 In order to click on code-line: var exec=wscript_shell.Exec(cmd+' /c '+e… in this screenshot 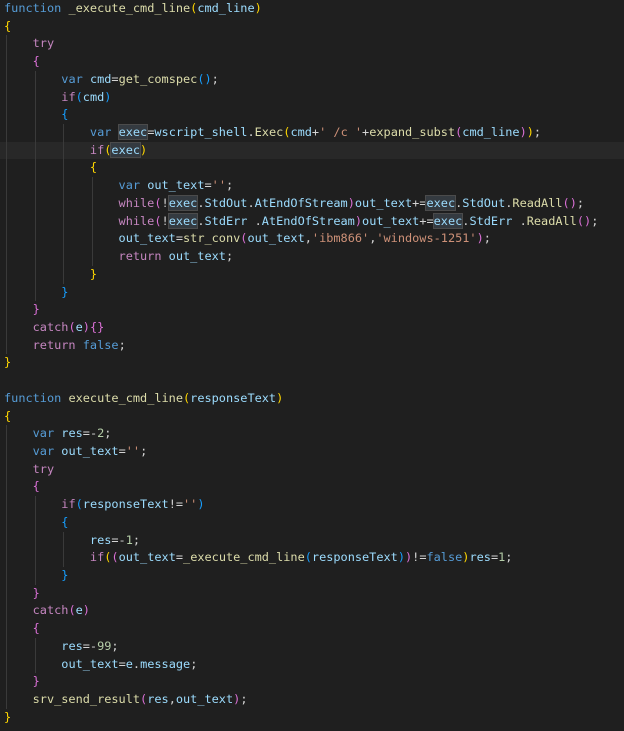, I will do `click(312, 133)`.